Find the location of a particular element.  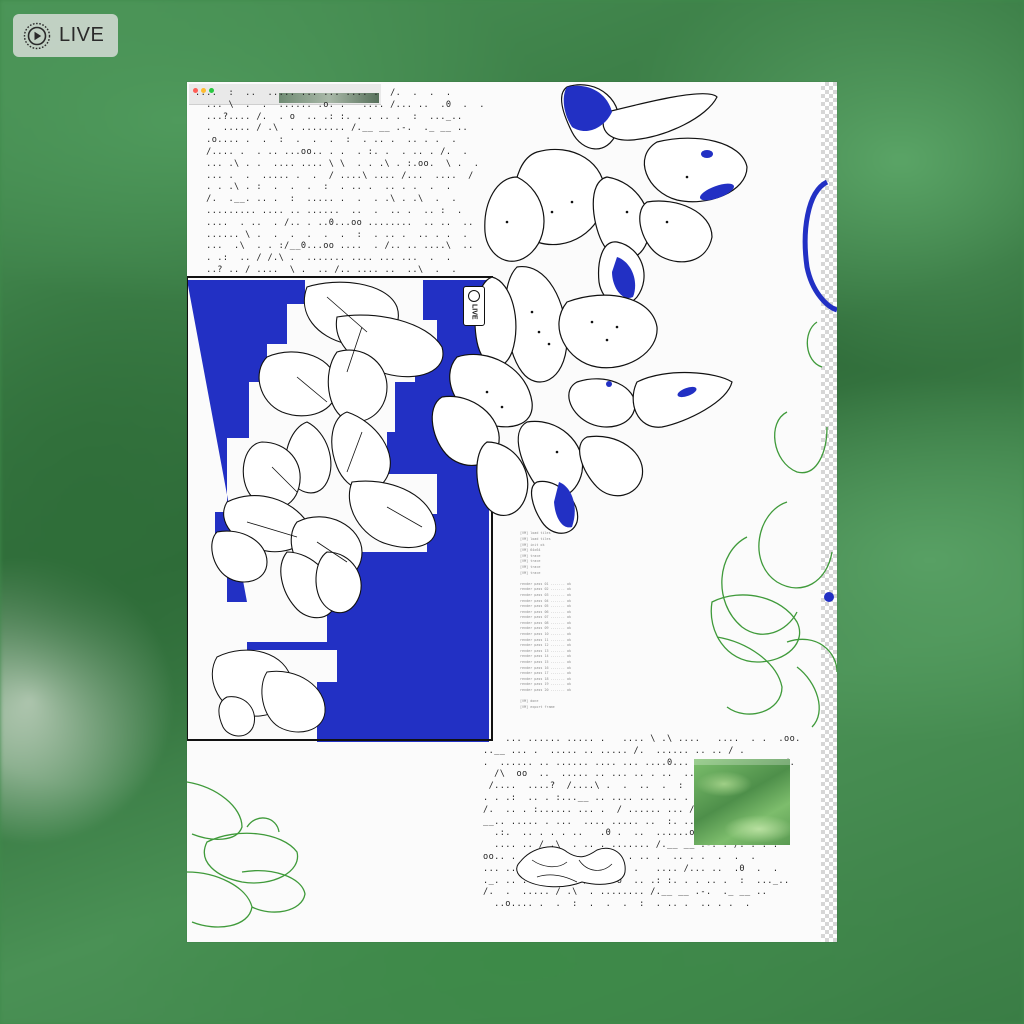

inset-live-icon is located at coordinates (474, 296).